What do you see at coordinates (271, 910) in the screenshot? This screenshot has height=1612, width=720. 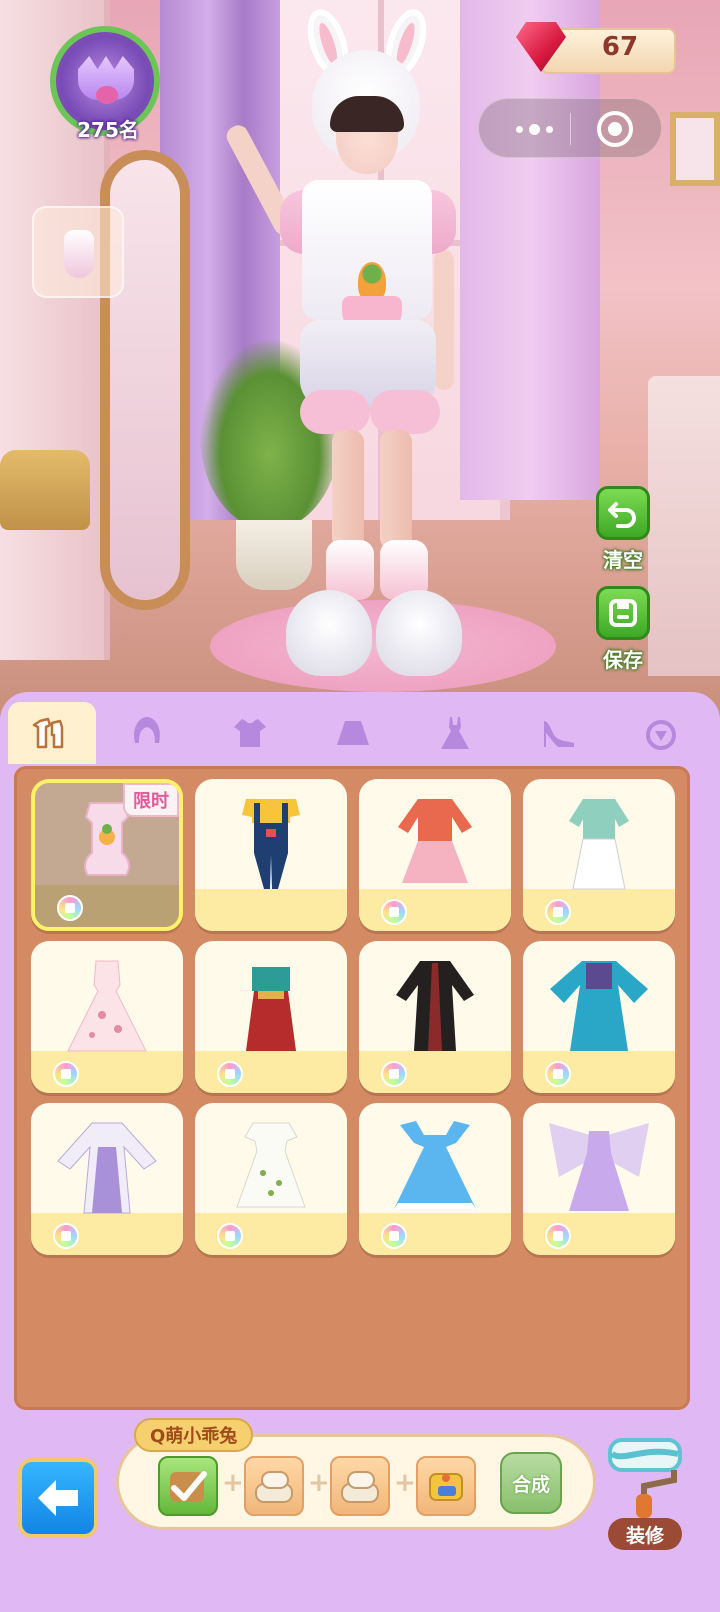 I see `card-footer` at bounding box center [271, 910].